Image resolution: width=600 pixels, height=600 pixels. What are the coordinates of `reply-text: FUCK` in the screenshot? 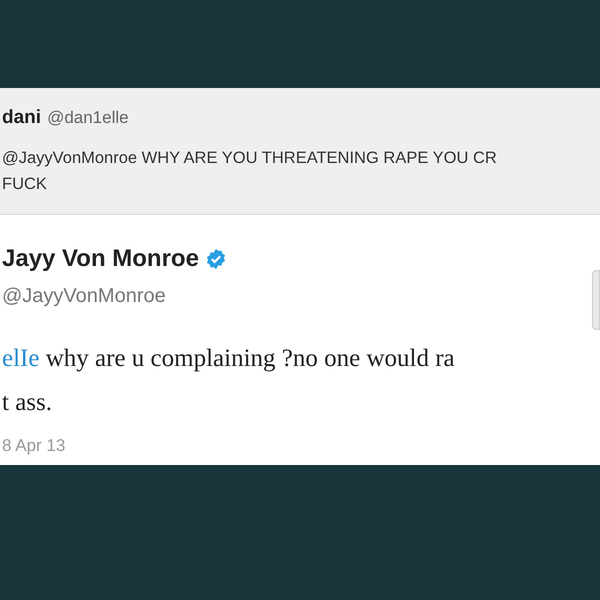 It's located at (25, 184).